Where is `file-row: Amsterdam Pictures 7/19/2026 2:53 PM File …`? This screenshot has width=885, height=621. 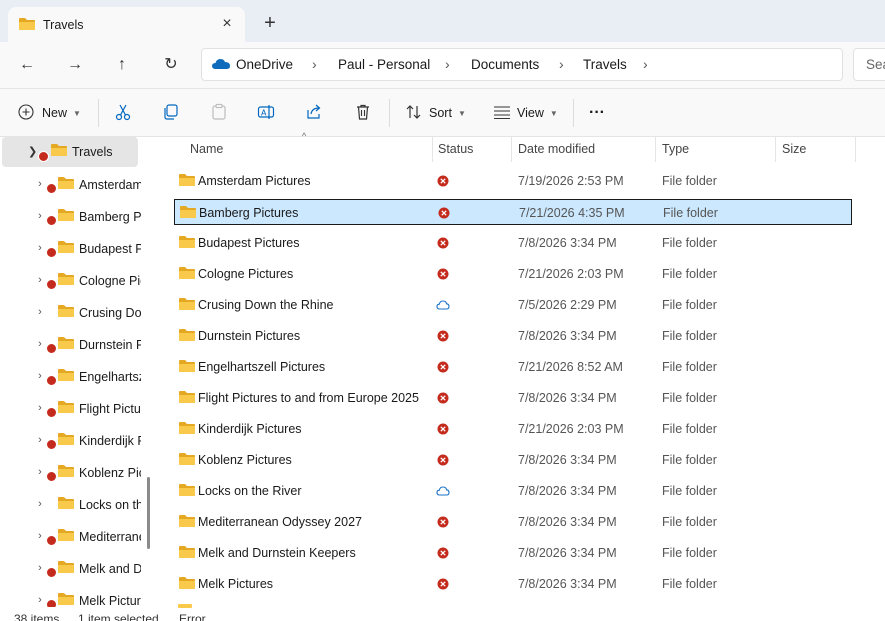
file-row: Amsterdam Pictures 7/19/2026 2:53 PM File … is located at coordinates (513, 181).